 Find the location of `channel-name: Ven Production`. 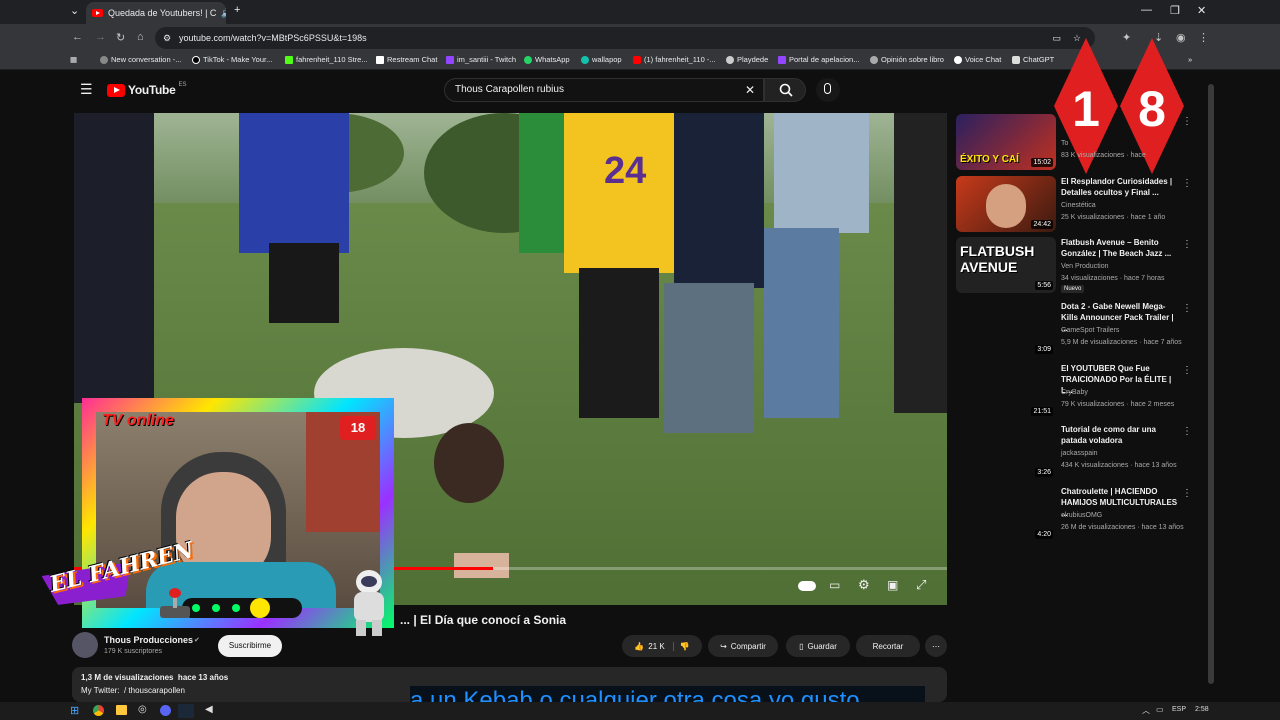

channel-name: Ven Production is located at coordinates (1084, 266).